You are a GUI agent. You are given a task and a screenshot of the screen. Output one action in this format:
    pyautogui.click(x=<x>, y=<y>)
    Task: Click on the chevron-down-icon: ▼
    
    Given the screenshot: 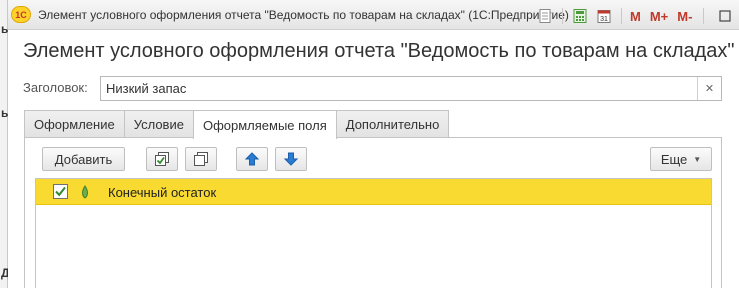 What is the action you would take?
    pyautogui.click(x=697, y=159)
    